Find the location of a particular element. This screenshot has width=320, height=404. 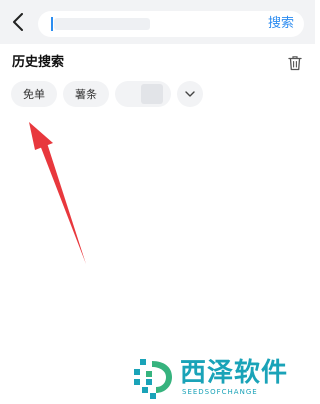

clear-history-button is located at coordinates (295, 63).